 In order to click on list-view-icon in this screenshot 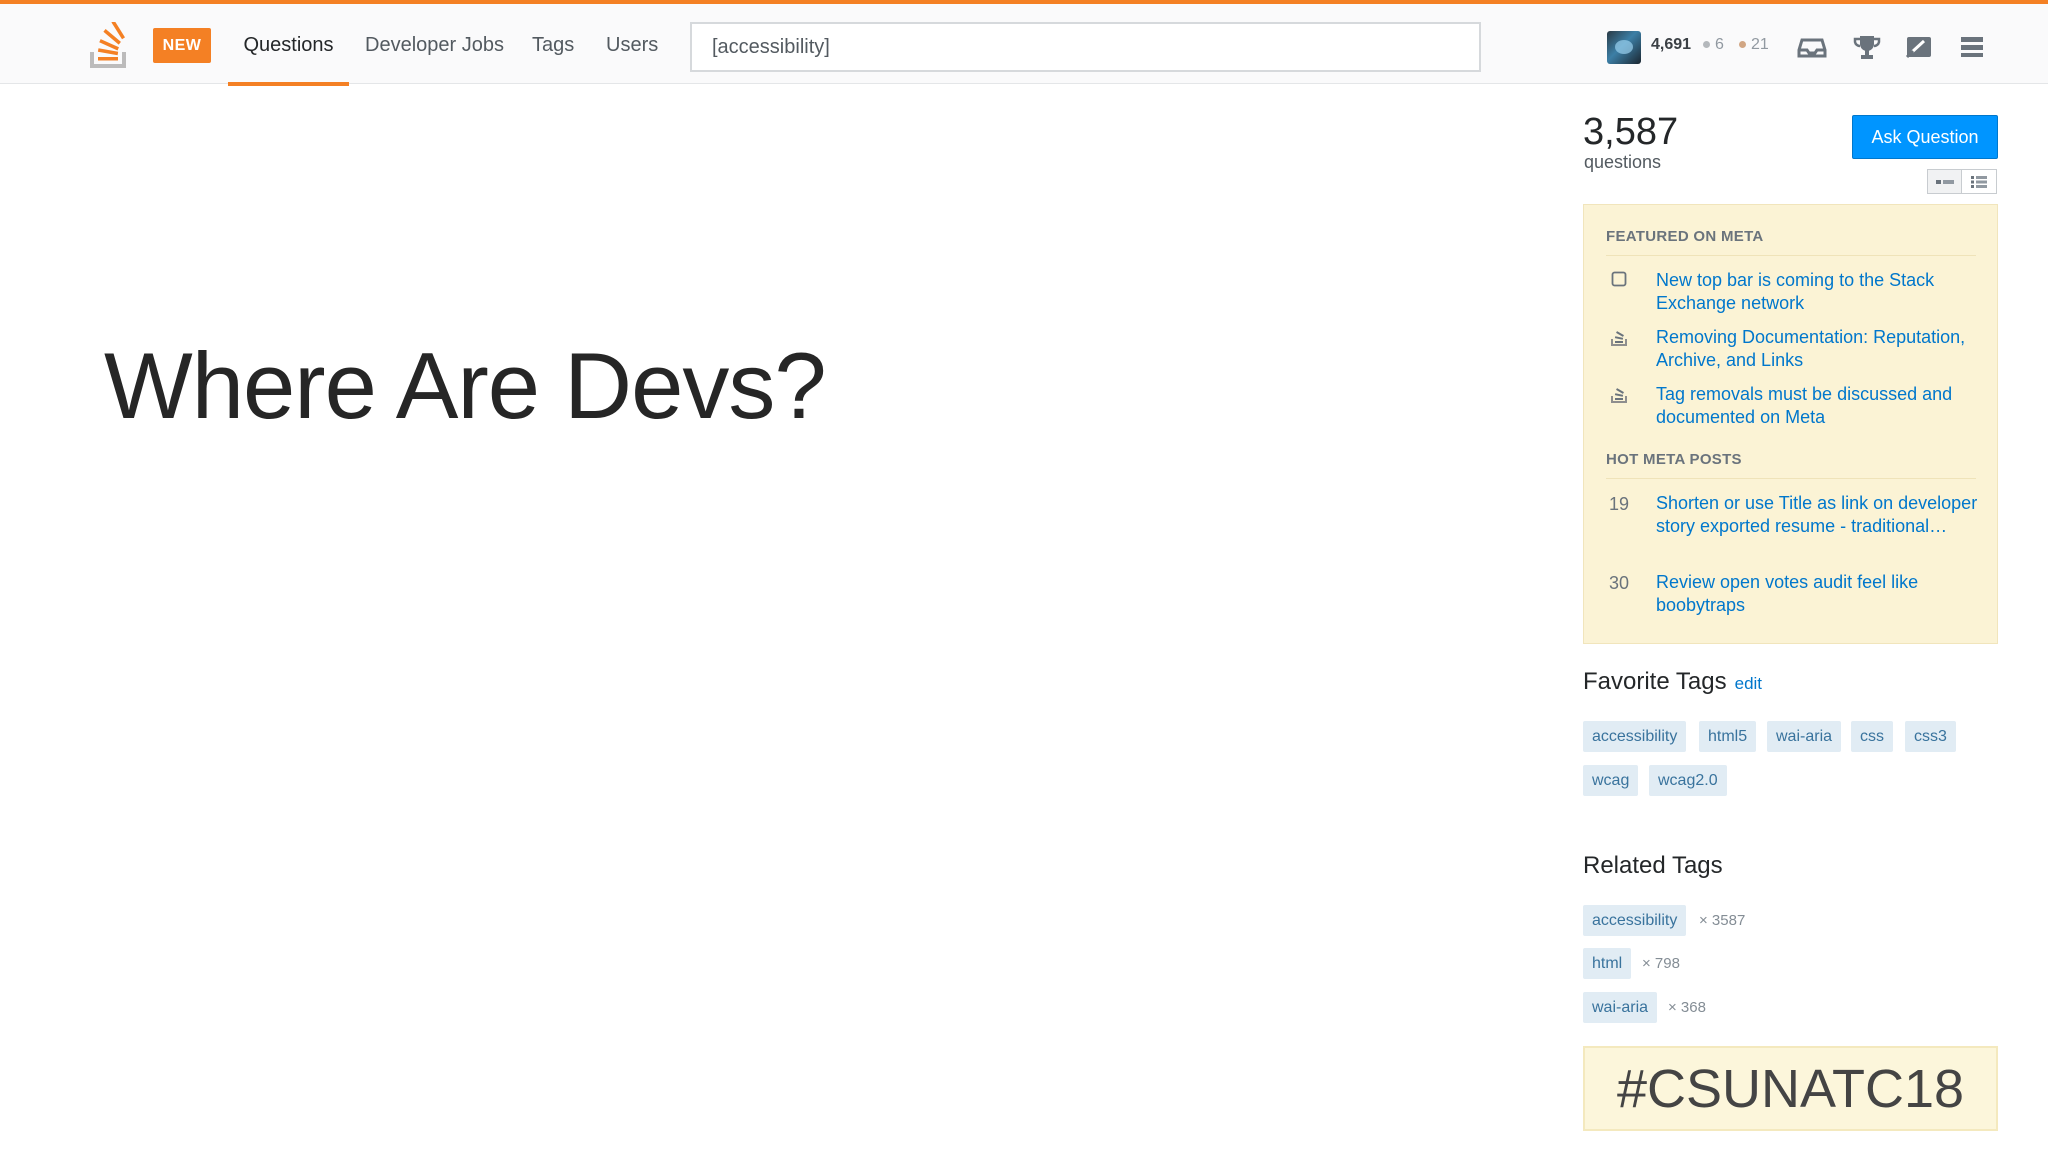, I will do `click(1979, 181)`.